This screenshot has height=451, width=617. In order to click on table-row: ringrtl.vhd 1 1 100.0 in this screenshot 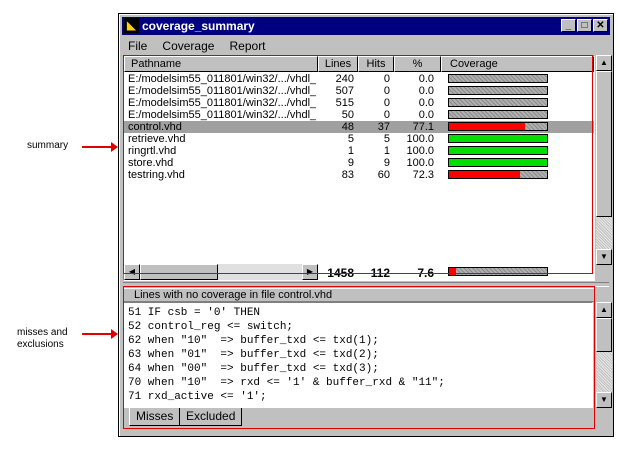, I will do `click(359, 151)`.